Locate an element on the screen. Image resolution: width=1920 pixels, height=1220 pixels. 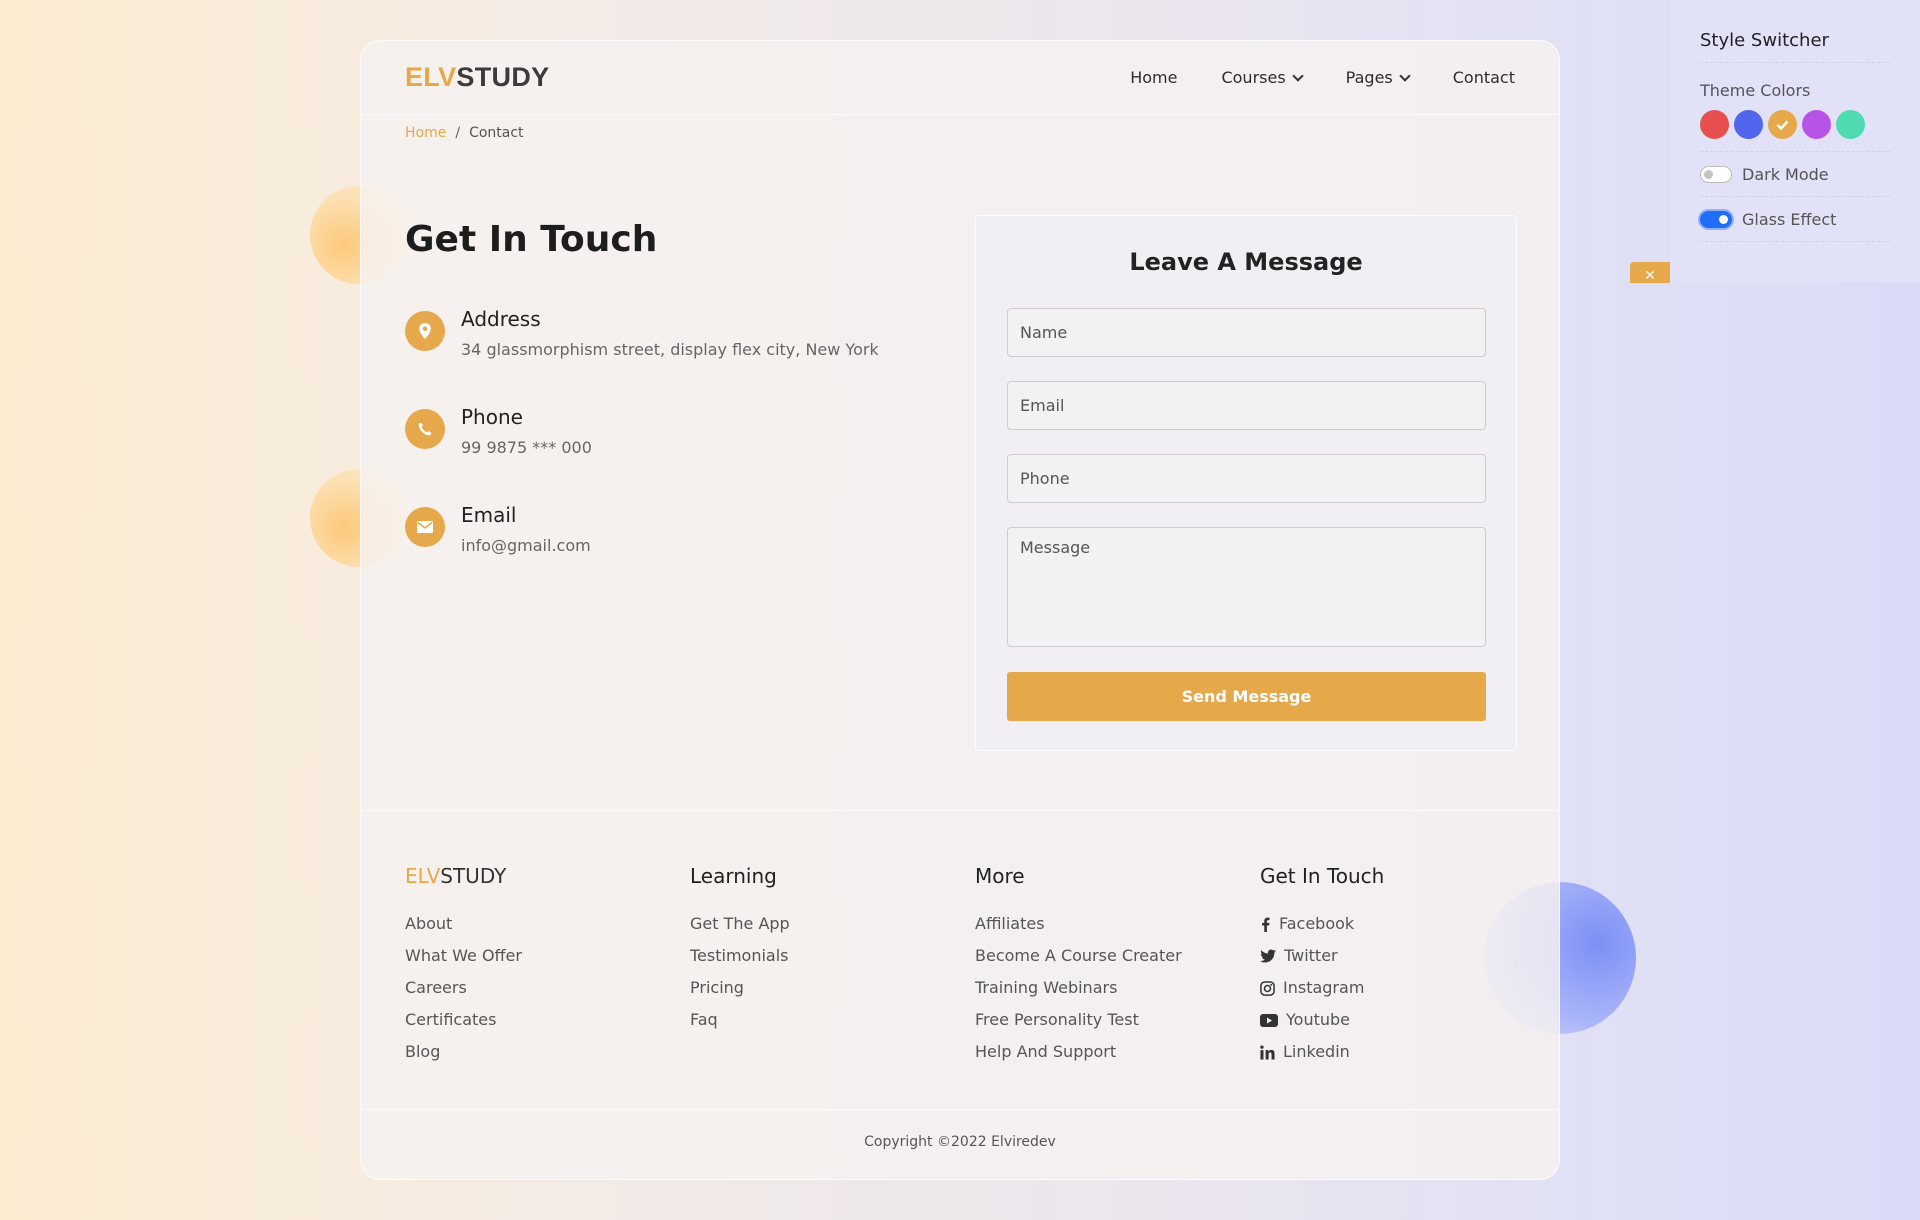
footer-link: Get The App is located at coordinates (740, 924).